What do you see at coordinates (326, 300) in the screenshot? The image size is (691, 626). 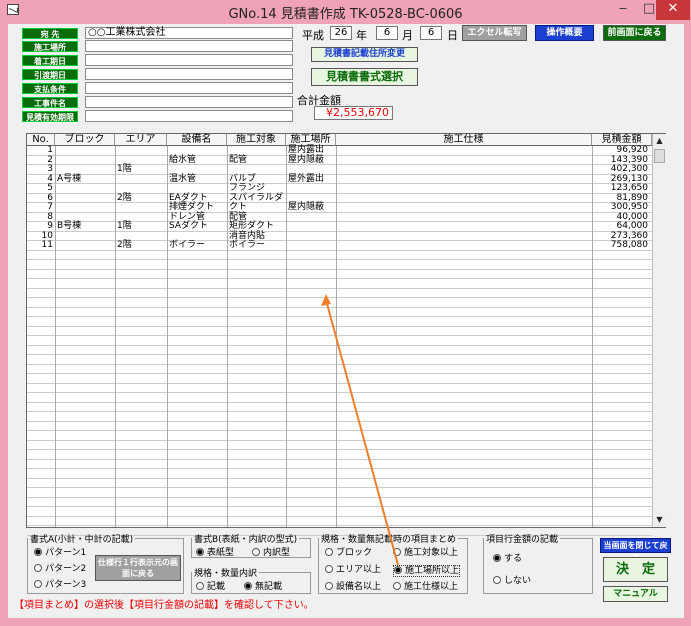 I see `arrow-head-icon` at bounding box center [326, 300].